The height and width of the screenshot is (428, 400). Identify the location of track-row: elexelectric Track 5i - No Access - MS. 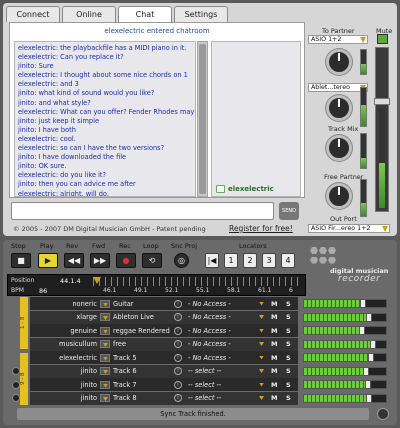
(200, 357).